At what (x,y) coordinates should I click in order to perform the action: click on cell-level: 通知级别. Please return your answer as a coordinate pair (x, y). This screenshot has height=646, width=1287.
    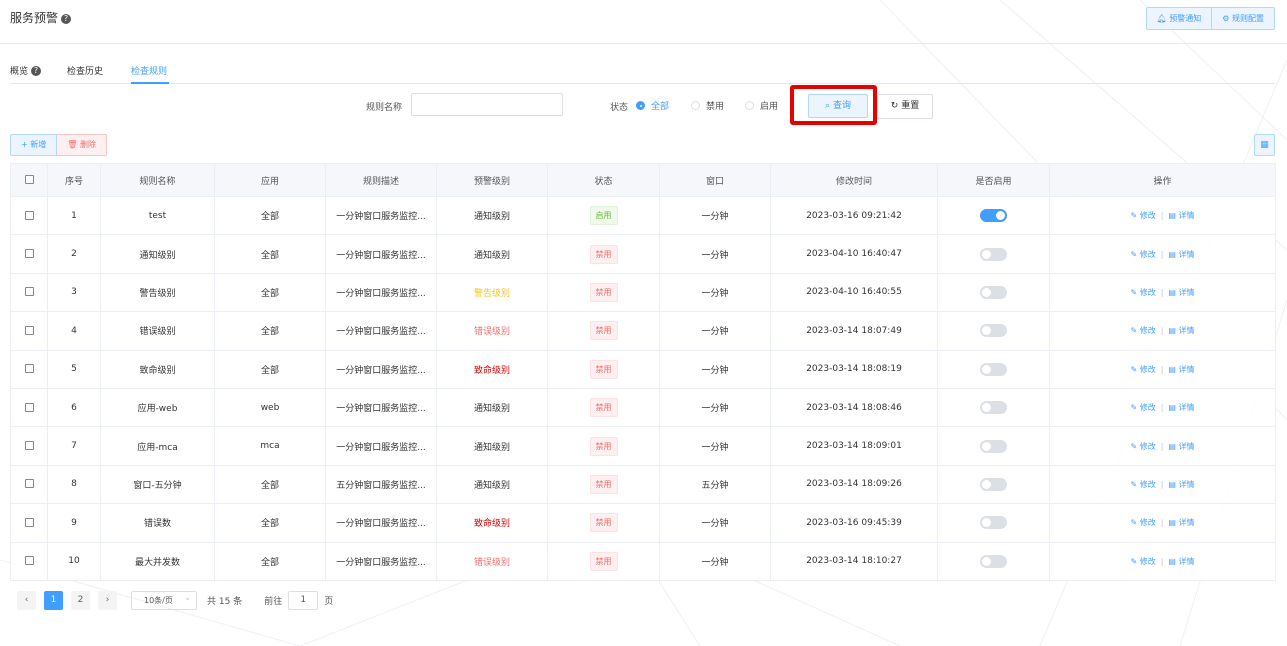
    Looking at the image, I should click on (492, 407).